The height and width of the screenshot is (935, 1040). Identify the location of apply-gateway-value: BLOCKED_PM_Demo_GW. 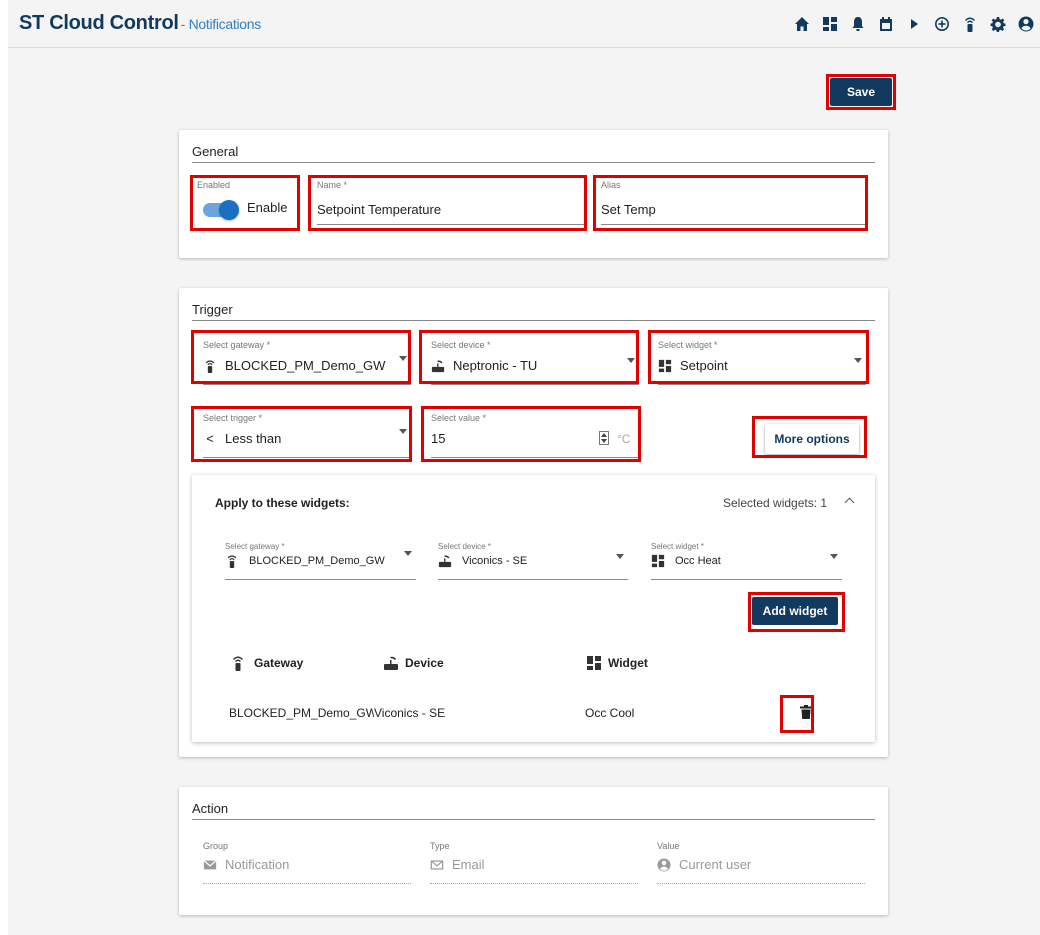
(305, 561).